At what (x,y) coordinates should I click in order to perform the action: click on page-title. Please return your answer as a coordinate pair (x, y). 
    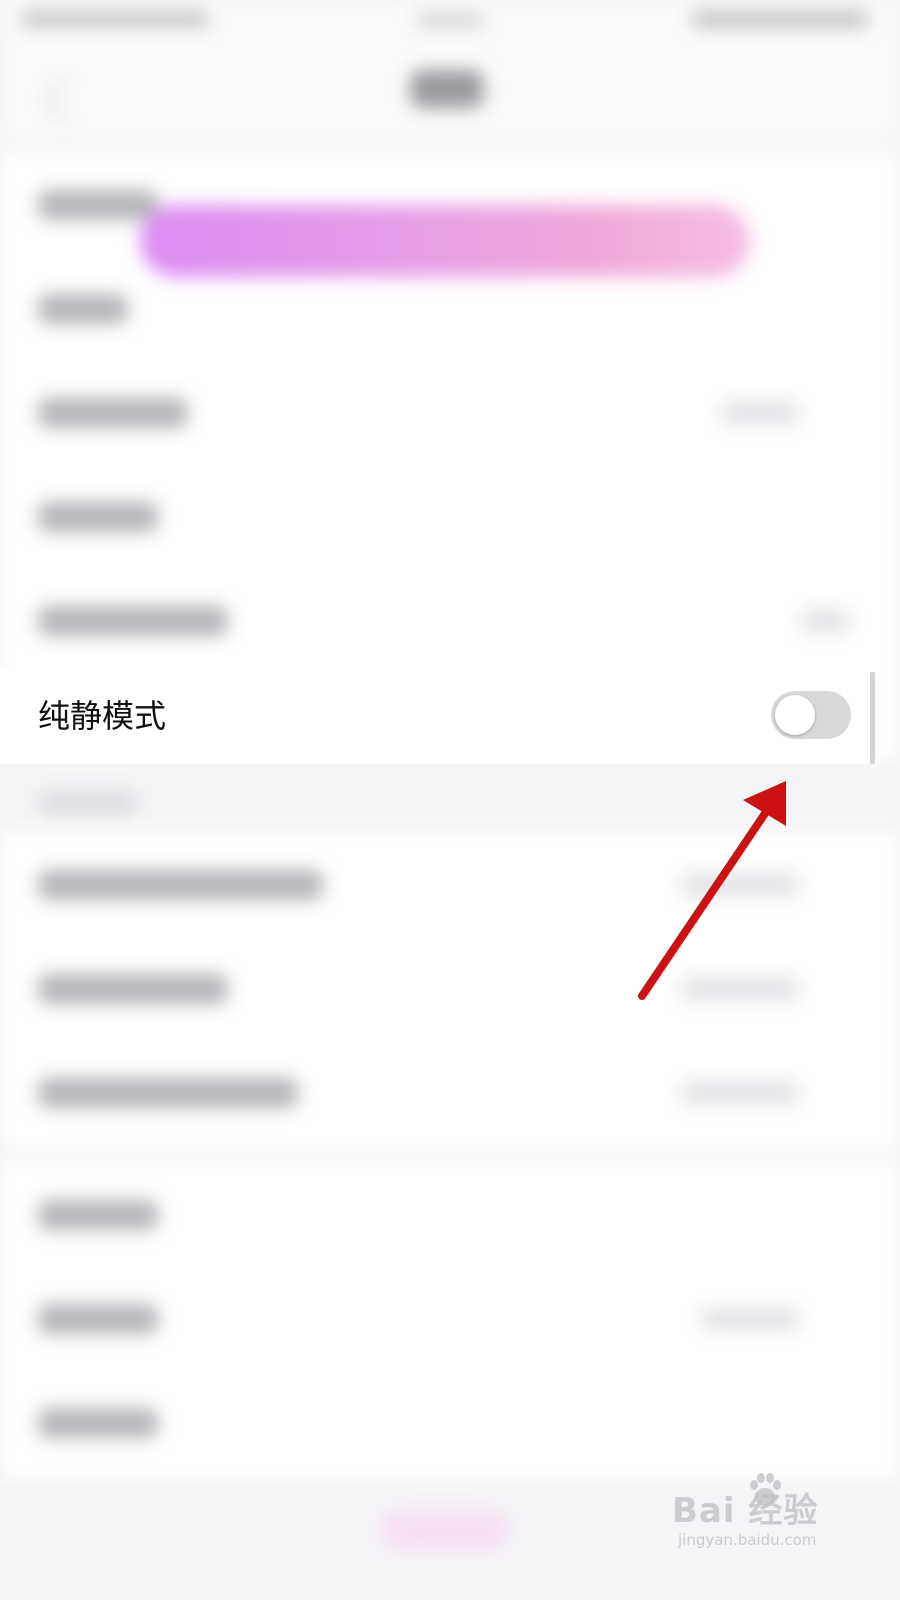
    Looking at the image, I should click on (447, 89).